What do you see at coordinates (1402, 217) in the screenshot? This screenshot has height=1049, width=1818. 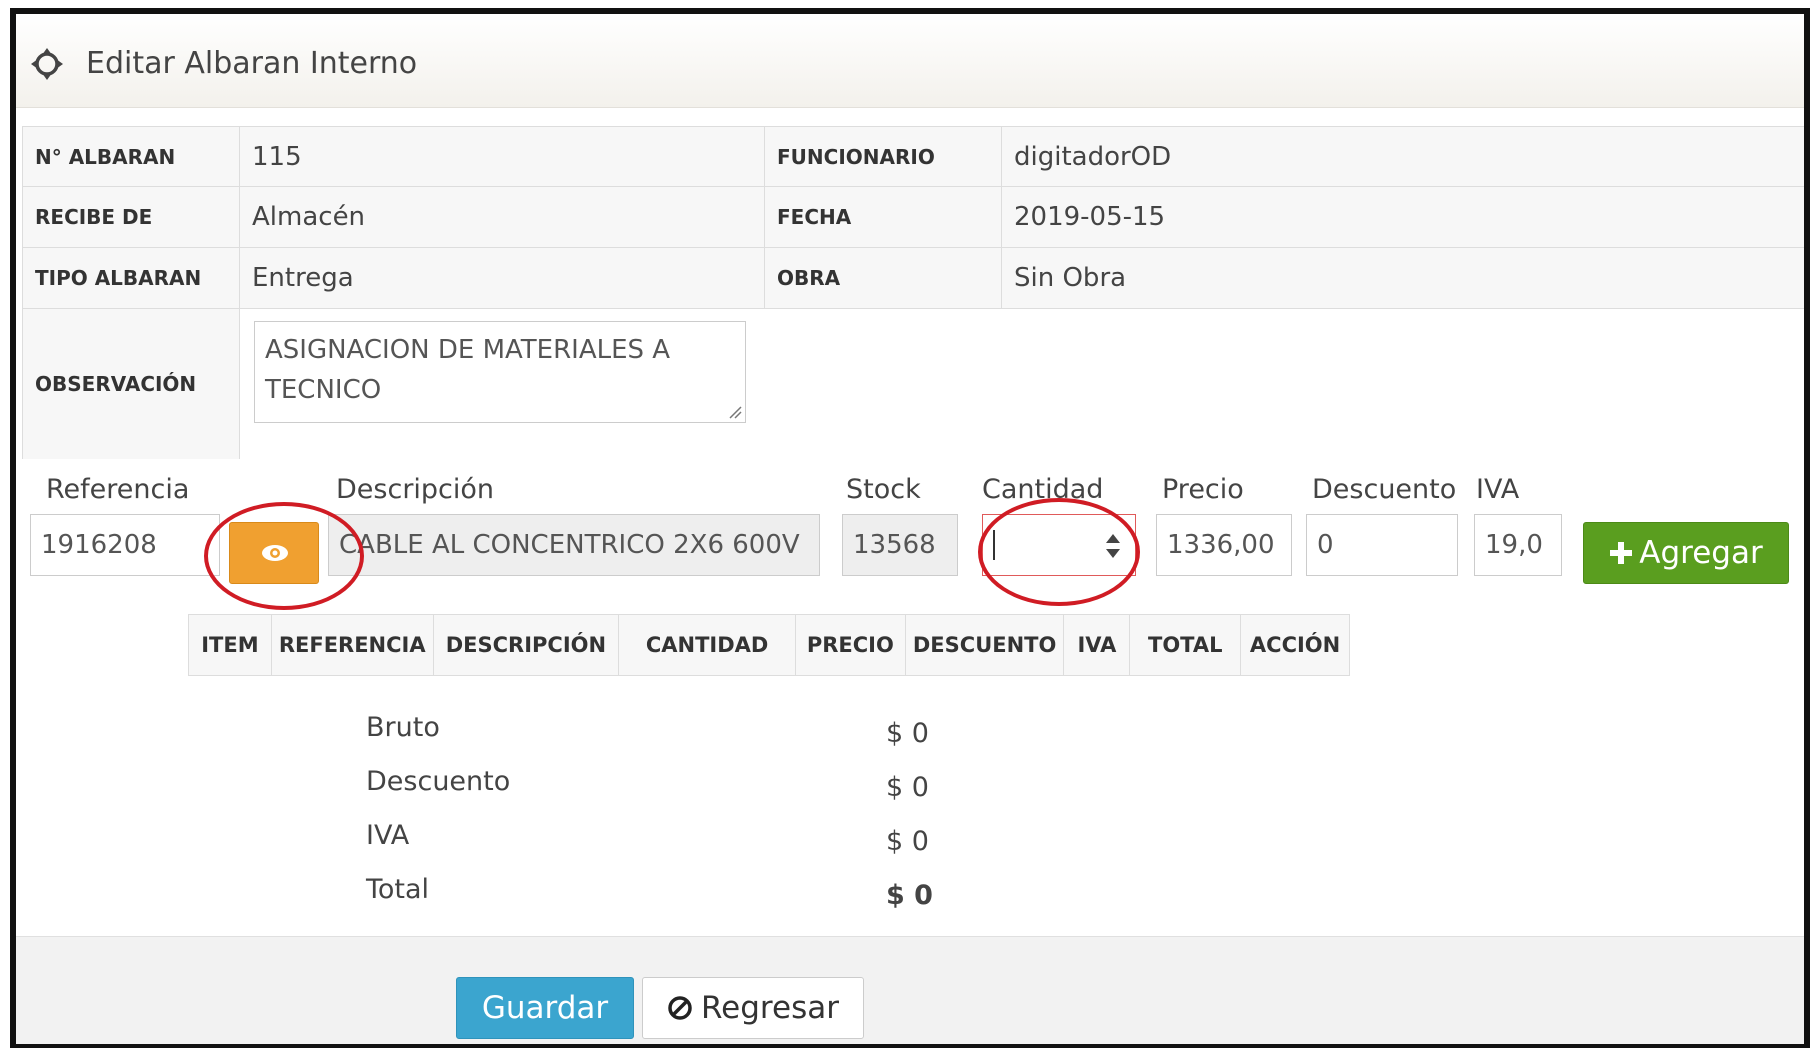 I see `fecha-value: 2019-05-15` at bounding box center [1402, 217].